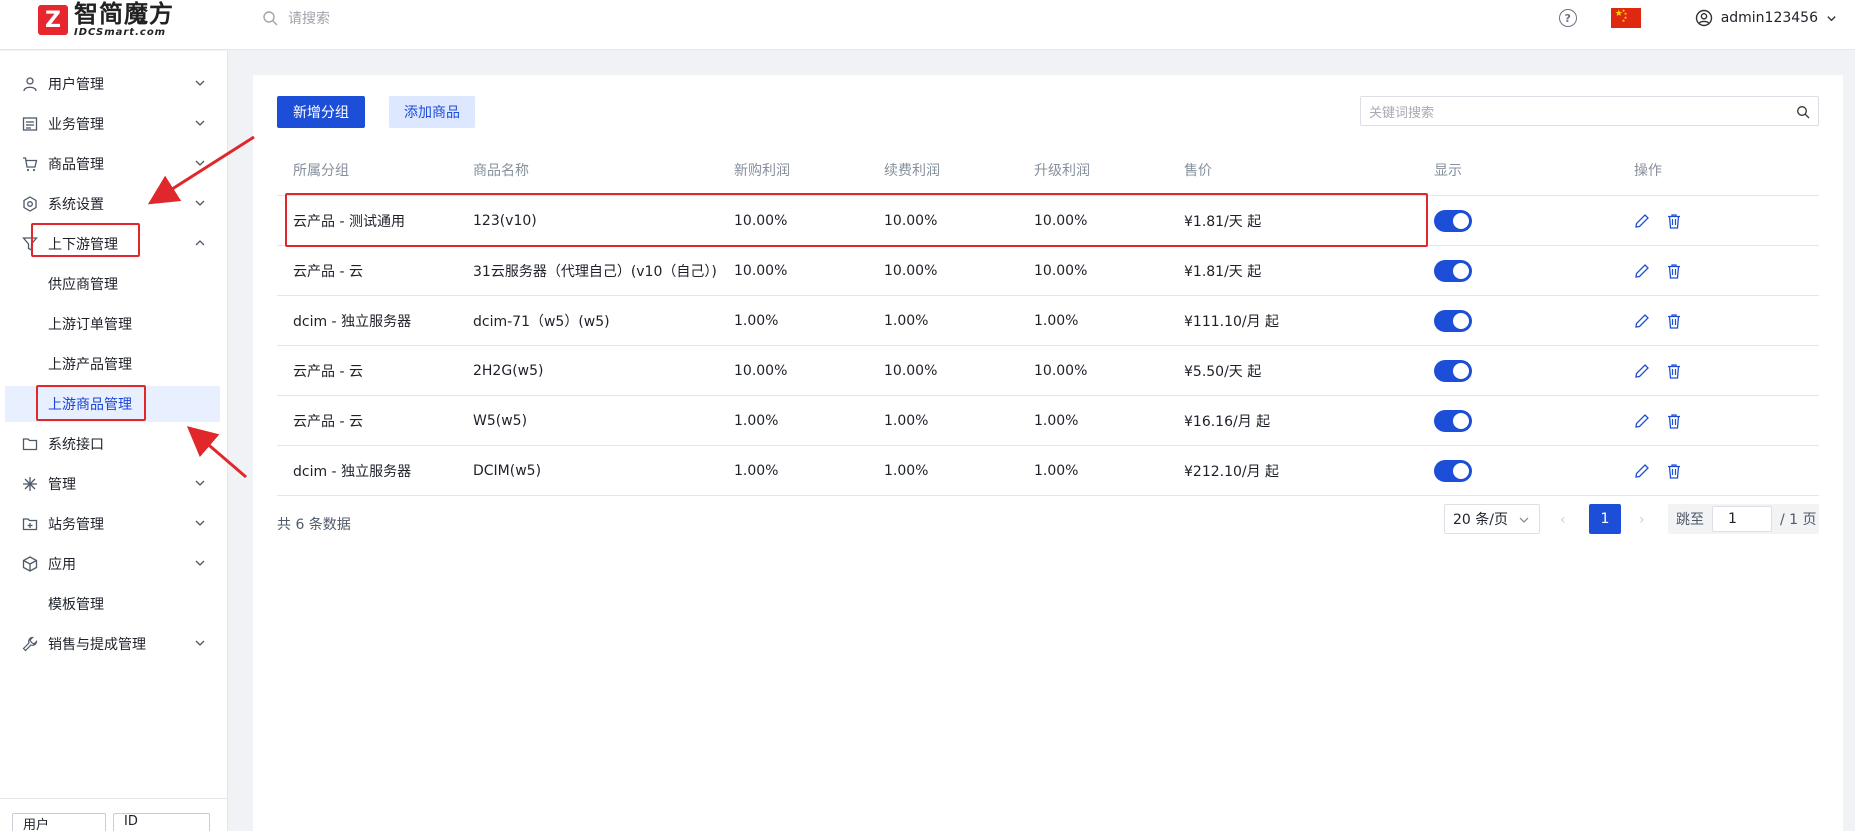 Image resolution: width=1855 pixels, height=831 pixels. What do you see at coordinates (1566, 520) in the screenshot?
I see `prev-page-icon: ‹` at bounding box center [1566, 520].